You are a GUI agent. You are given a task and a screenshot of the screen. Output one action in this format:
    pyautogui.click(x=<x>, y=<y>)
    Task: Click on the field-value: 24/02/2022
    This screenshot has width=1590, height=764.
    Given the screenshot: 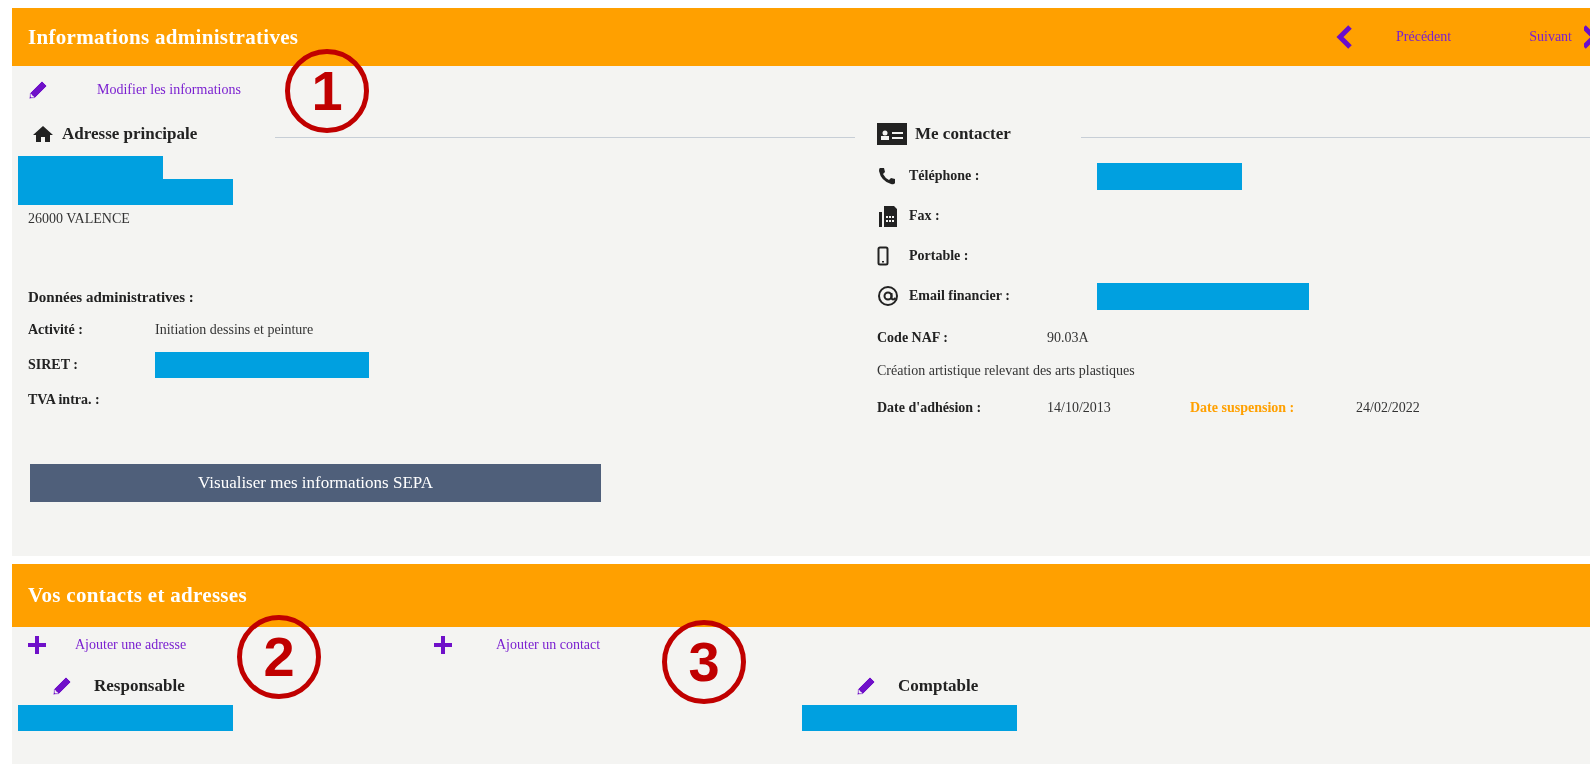 What is the action you would take?
    pyautogui.click(x=1388, y=408)
    